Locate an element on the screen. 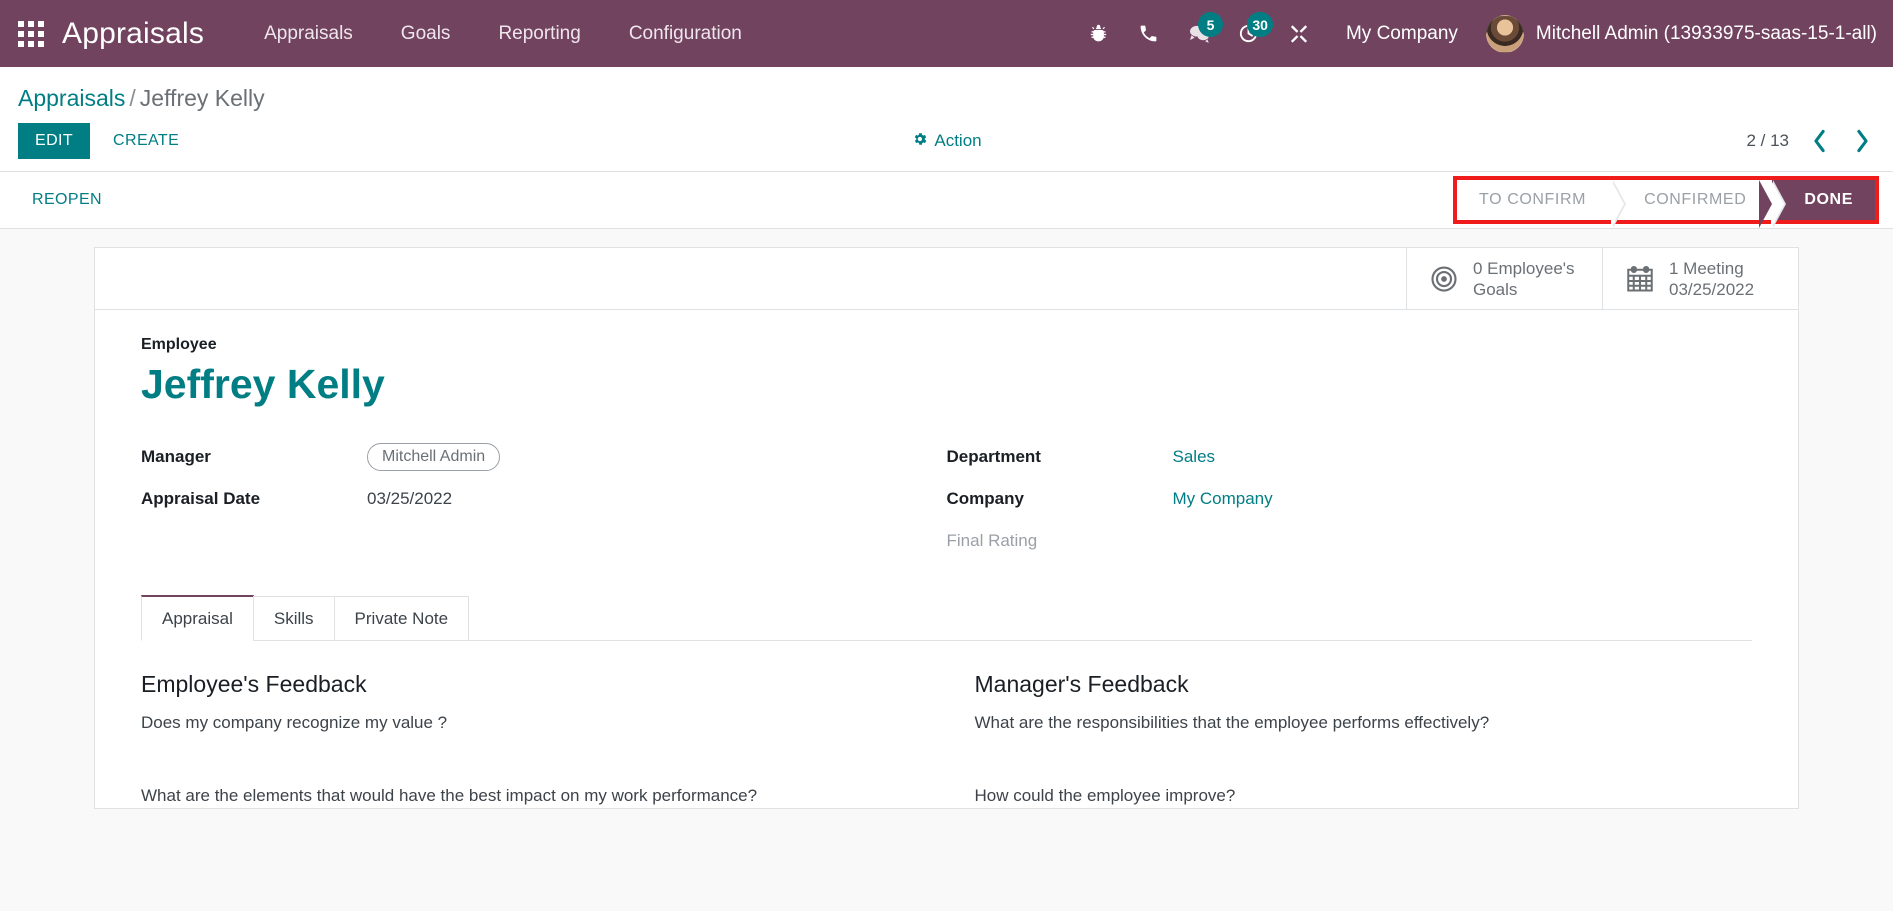  edit-button: EDIT is located at coordinates (54, 141).